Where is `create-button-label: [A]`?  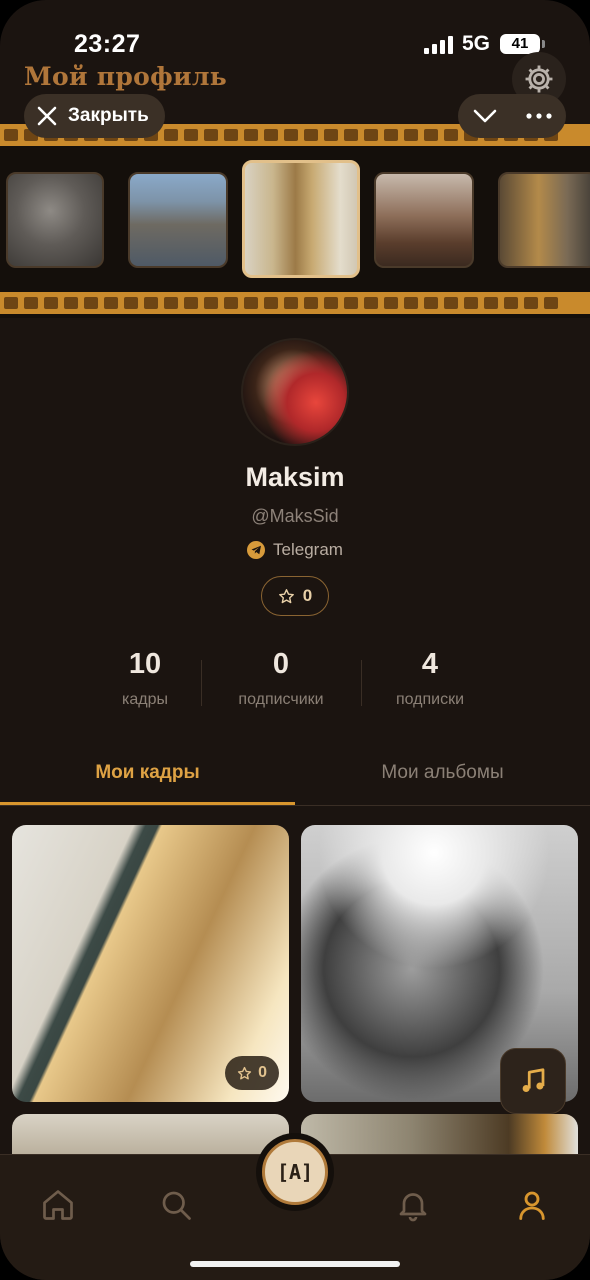 create-button-label: [A] is located at coordinates (295, 1172).